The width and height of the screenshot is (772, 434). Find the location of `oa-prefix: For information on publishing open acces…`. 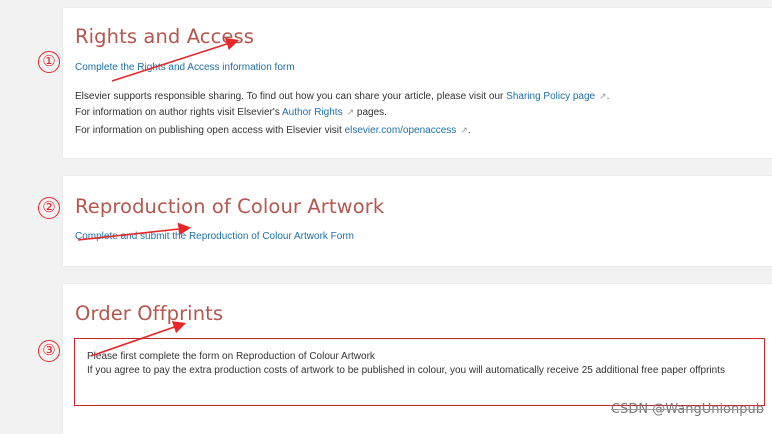

oa-prefix: For information on publishing open acces… is located at coordinates (210, 130).